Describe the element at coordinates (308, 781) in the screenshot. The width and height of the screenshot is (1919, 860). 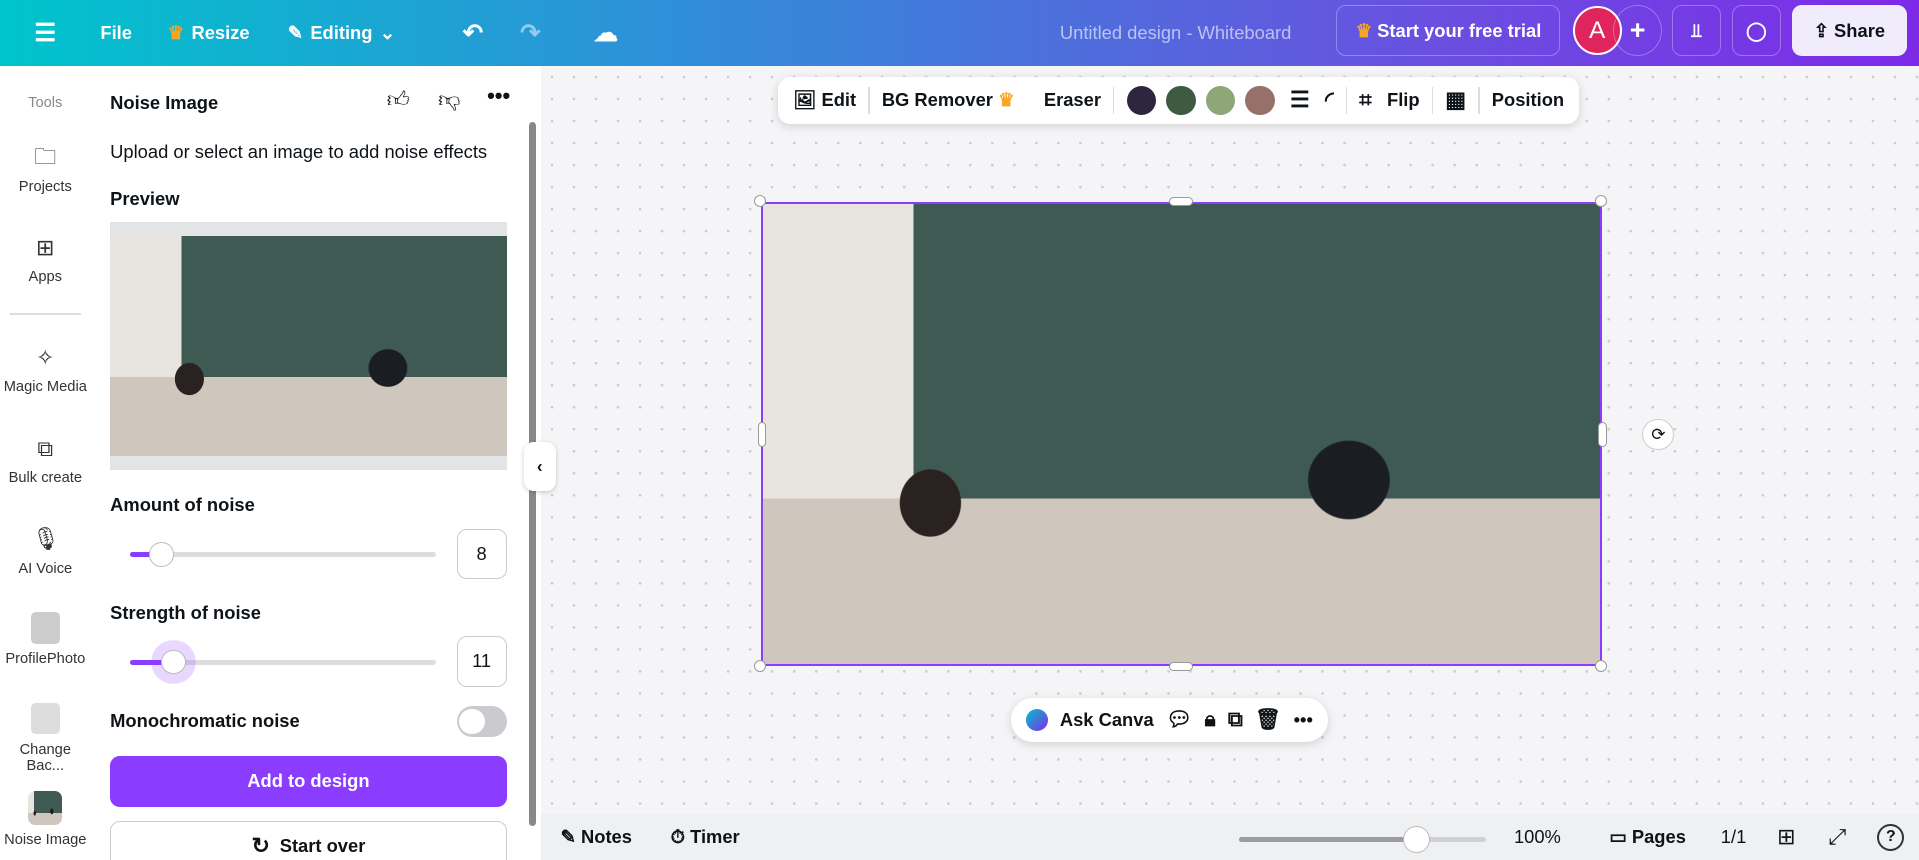
I see `add-to-design-button: Add to design` at that location.